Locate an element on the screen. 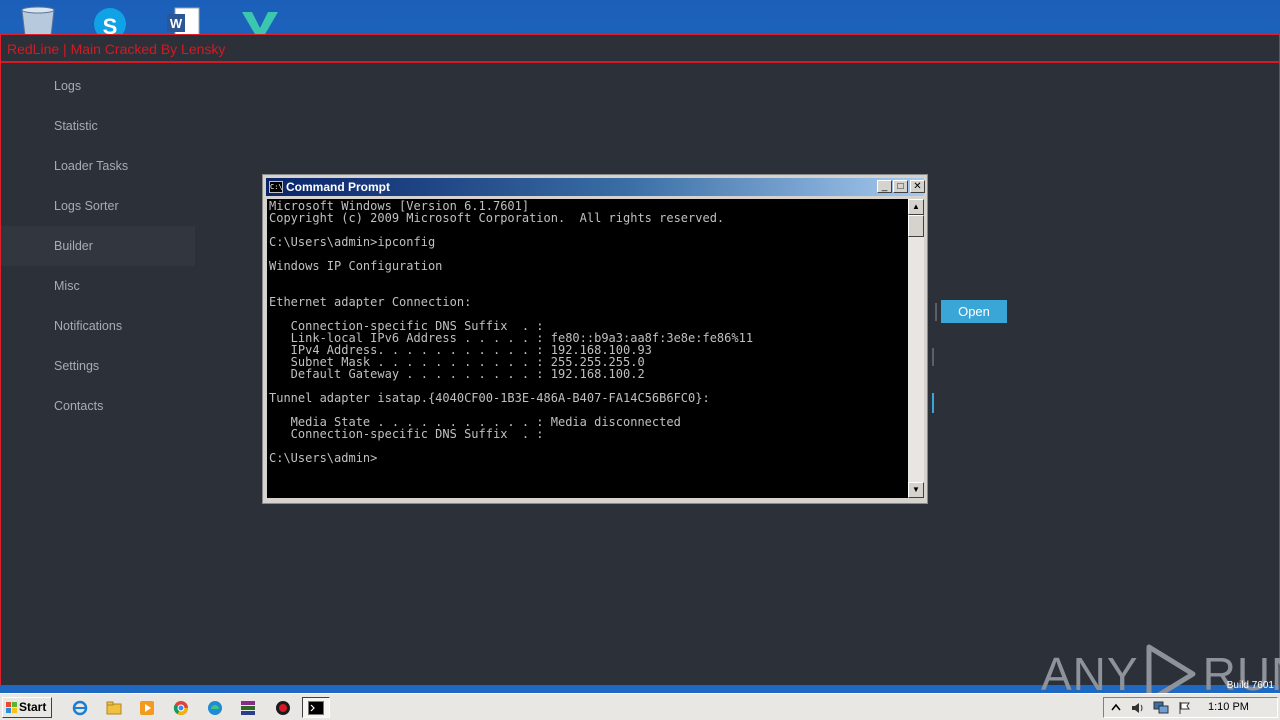 This screenshot has height=720, width=1280. edge-icon is located at coordinates (215, 707).